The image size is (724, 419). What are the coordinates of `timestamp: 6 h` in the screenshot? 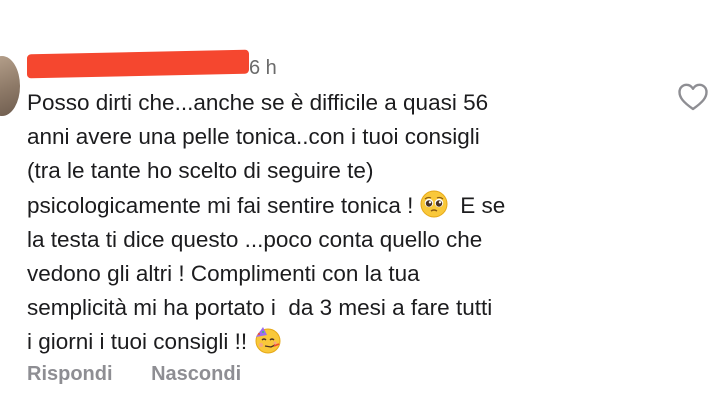 It's located at (263, 68).